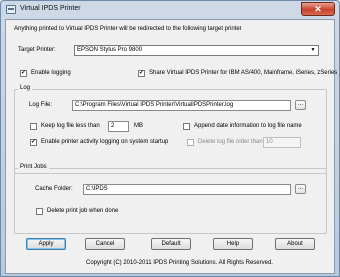 This screenshot has width=340, height=277. I want to click on enable-logging-checkbox: ✓, so click(23, 73).